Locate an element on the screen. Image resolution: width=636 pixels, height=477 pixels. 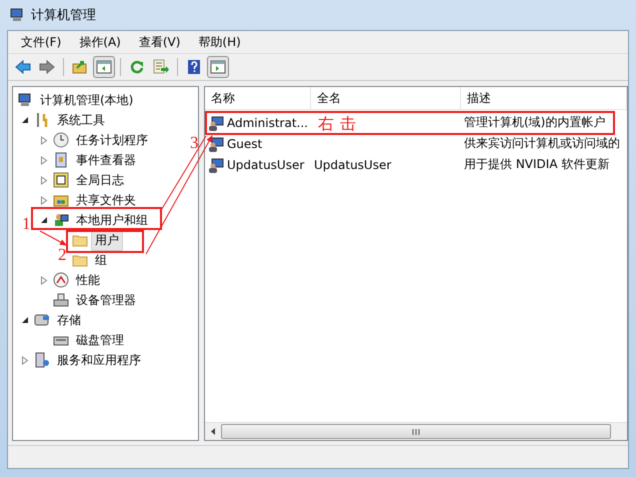
table-cell: 供来宾访问计算机或访问域的 is located at coordinates (542, 143).